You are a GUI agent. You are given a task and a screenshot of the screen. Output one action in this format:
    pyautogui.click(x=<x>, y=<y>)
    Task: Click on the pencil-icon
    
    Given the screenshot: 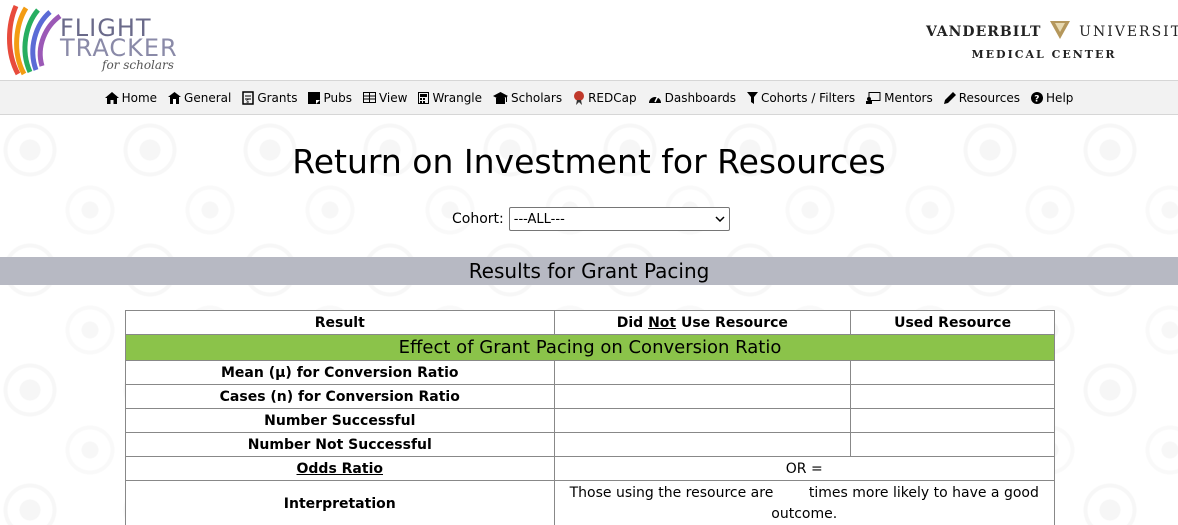 What is the action you would take?
    pyautogui.click(x=949, y=97)
    